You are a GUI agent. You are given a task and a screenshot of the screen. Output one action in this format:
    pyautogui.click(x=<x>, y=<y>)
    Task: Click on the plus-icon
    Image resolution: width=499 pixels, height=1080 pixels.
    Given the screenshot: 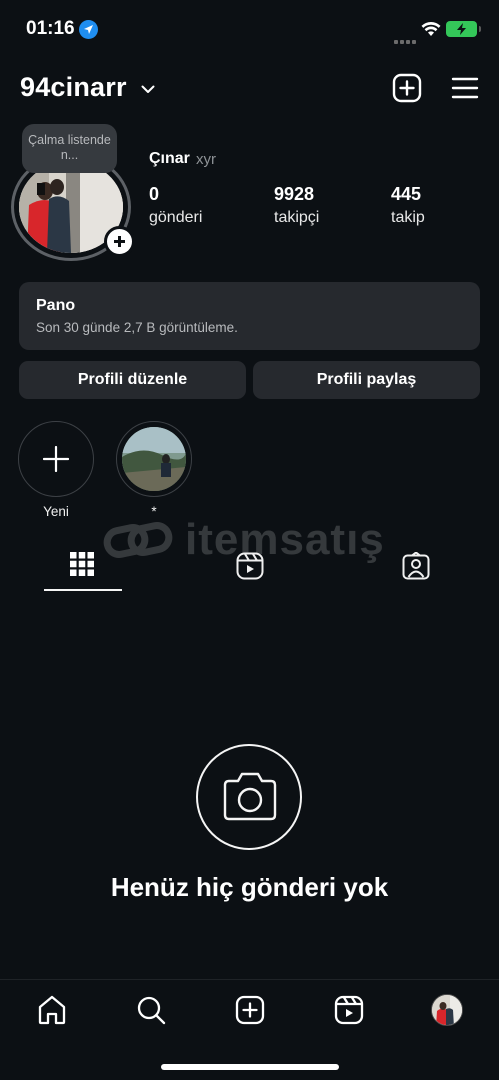 What is the action you would take?
    pyautogui.click(x=56, y=459)
    